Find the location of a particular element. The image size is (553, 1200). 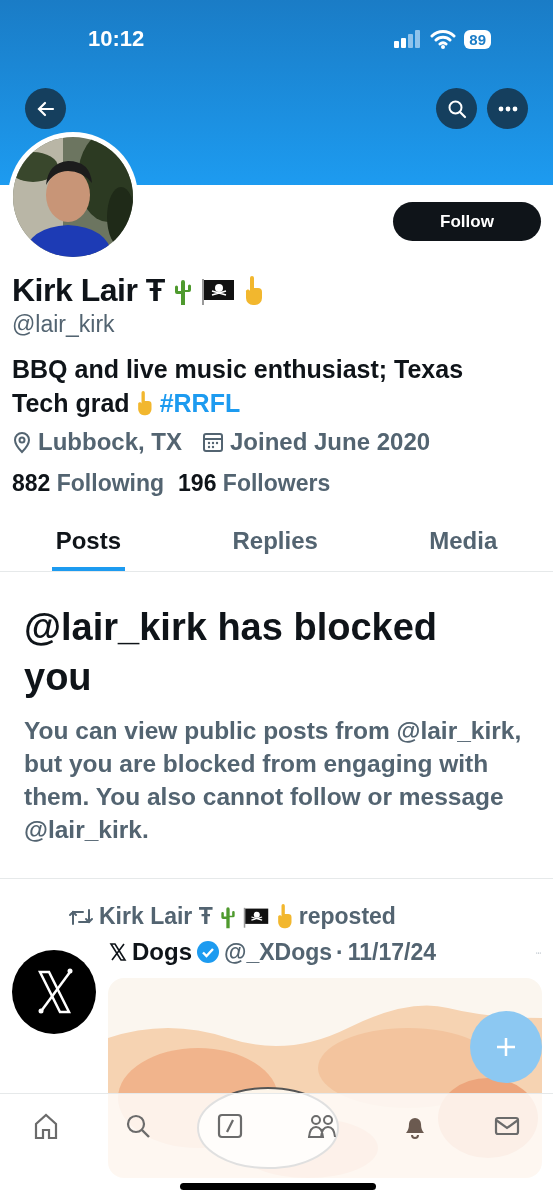

profile-name: Kirk Lair Ŧ is located at coordinates (88, 290).